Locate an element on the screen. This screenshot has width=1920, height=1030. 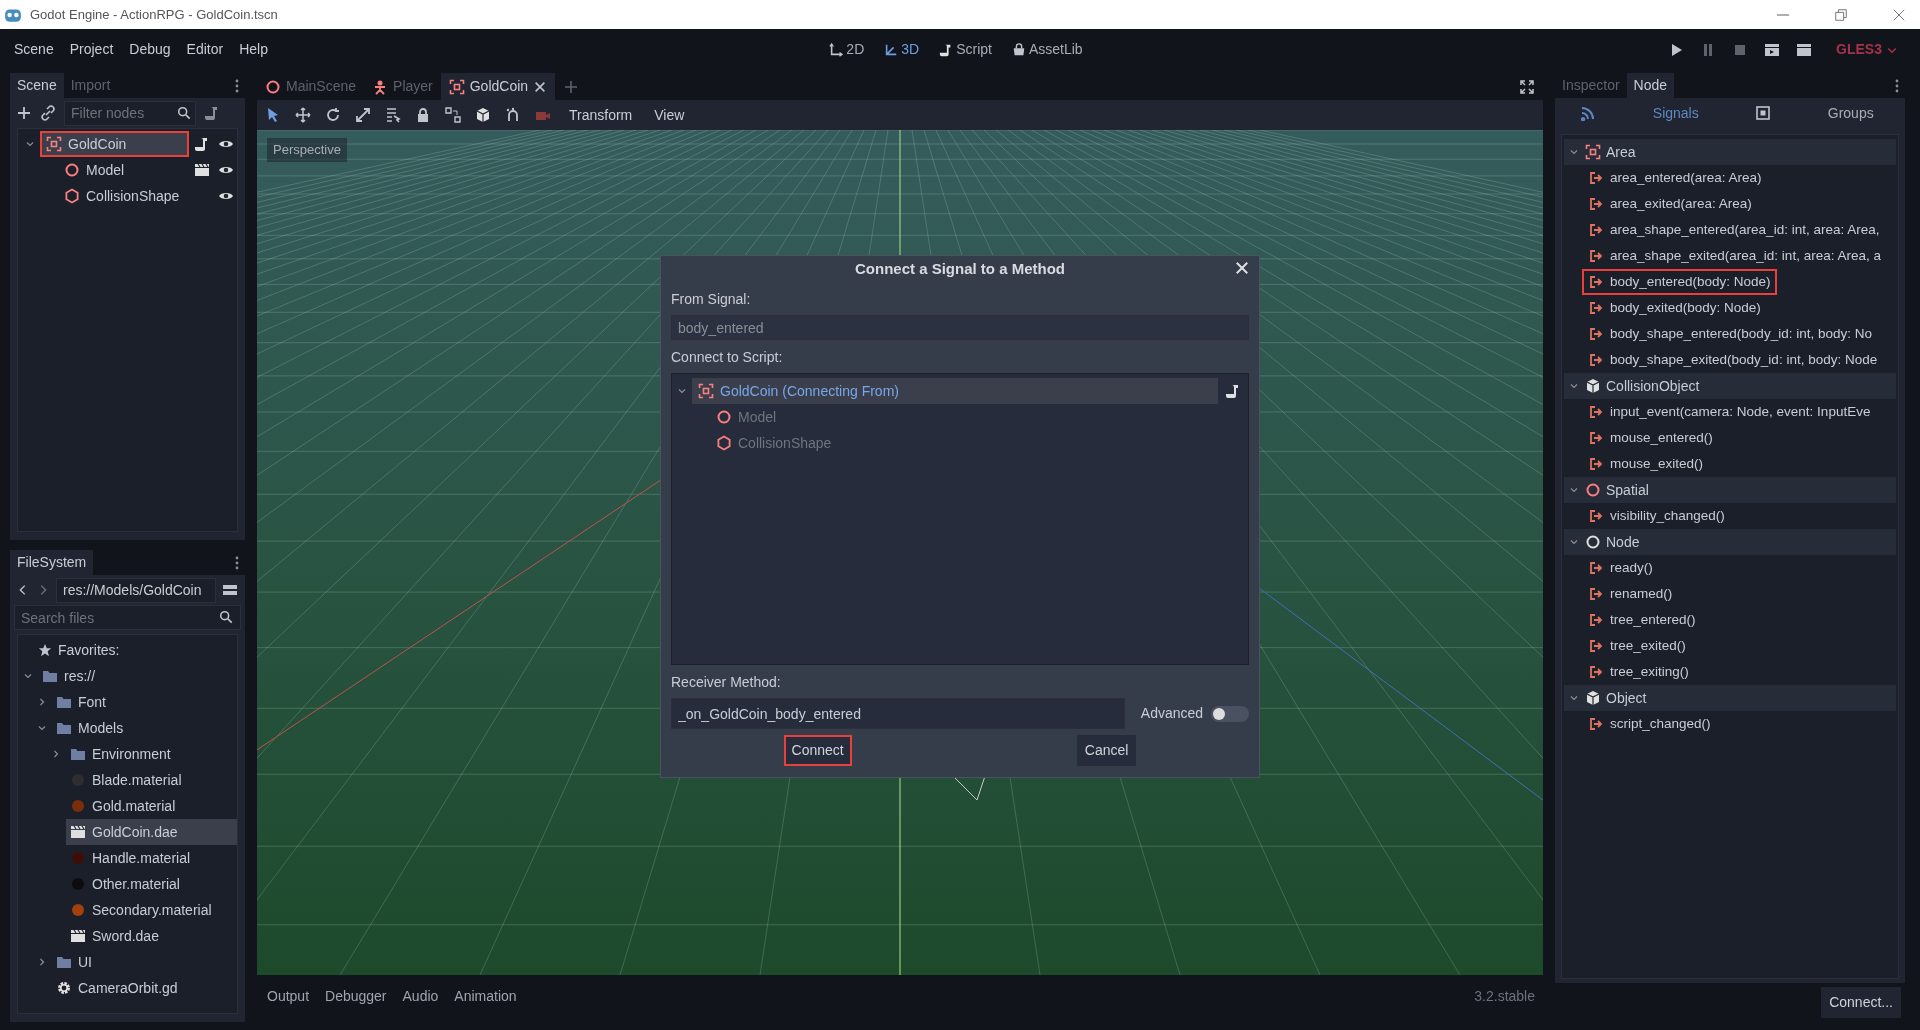
path-field: res://Models/GoldCoin is located at coordinates (136, 590).